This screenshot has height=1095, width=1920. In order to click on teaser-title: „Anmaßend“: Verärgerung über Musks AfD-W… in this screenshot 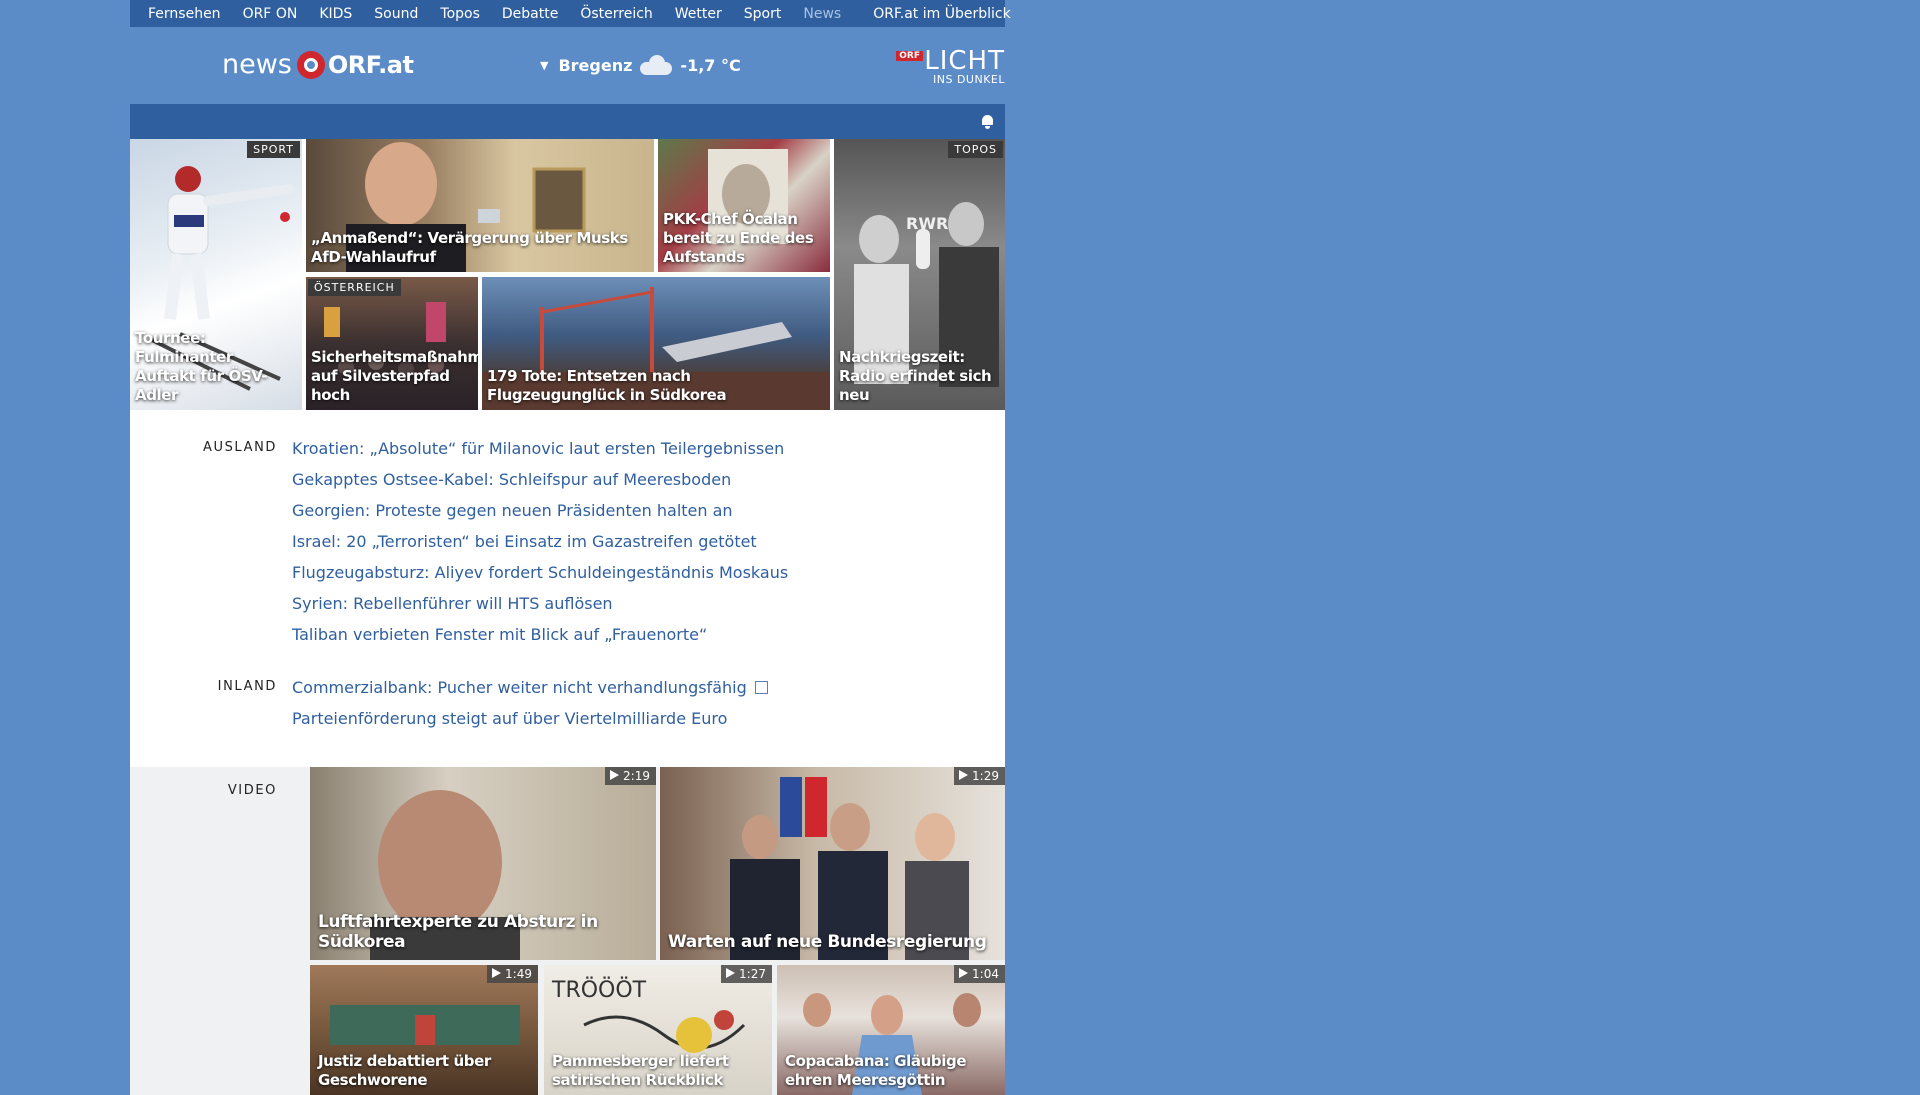, I will do `click(469, 247)`.